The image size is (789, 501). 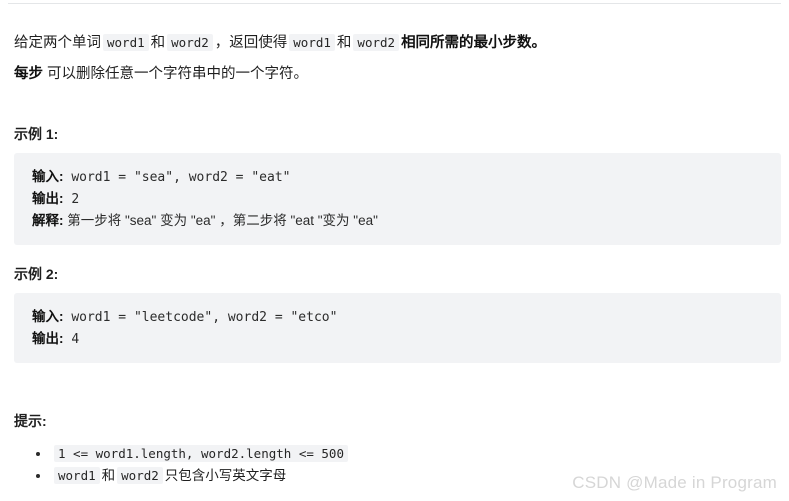 I want to click on example-1-output-label: 输出:, so click(x=48, y=198).